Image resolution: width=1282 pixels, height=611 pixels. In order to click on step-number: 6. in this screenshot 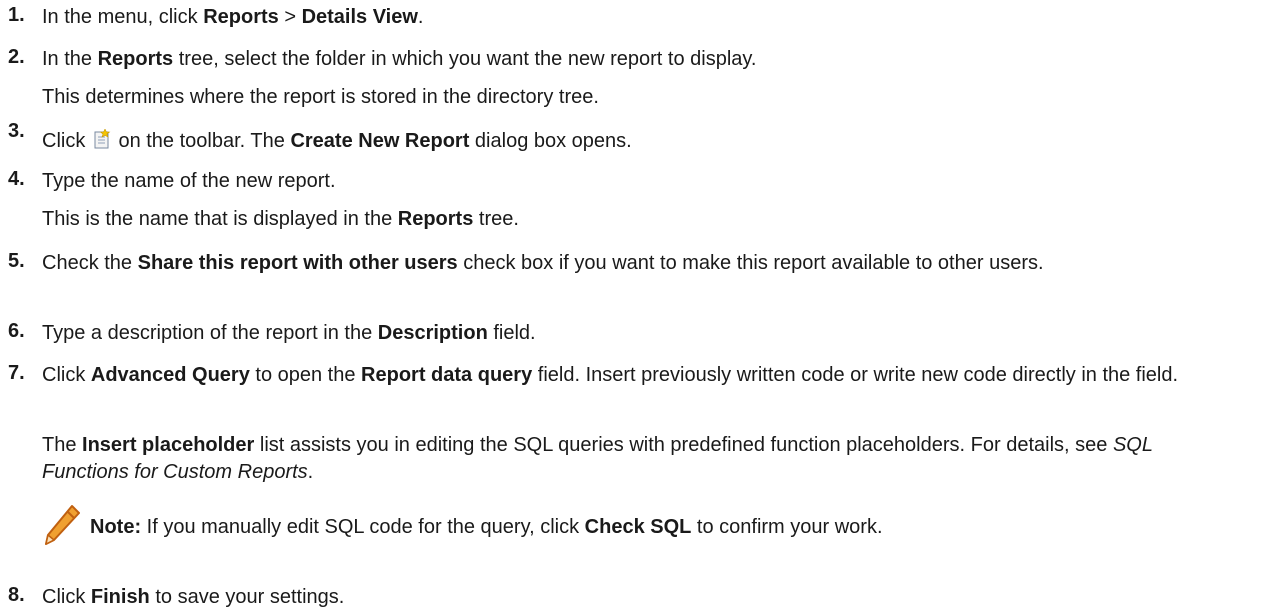, I will do `click(16, 331)`.